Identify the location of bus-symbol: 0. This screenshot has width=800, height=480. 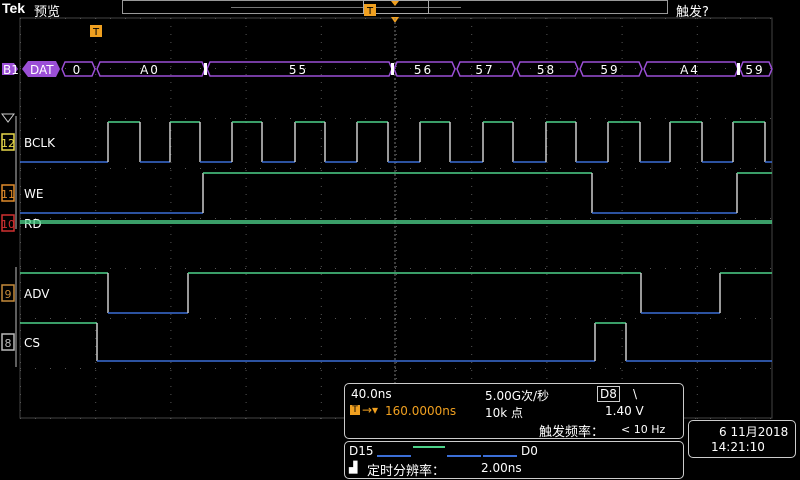
(78, 70).